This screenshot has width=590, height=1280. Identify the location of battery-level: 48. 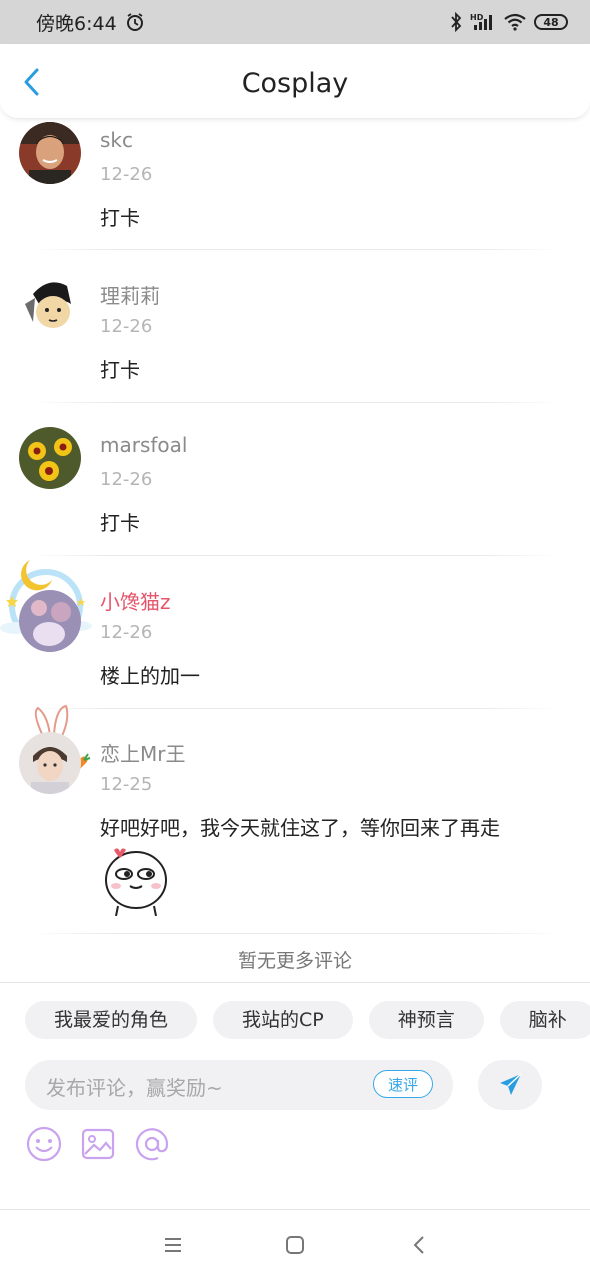
(551, 22).